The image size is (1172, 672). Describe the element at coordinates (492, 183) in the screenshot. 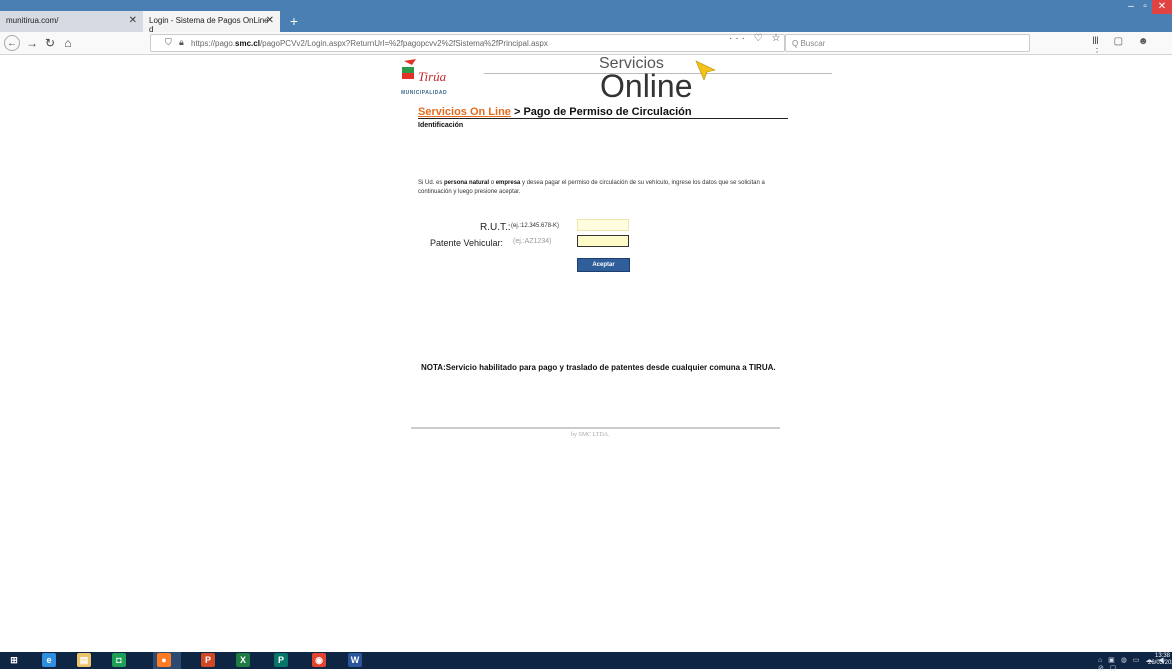

I see `intro-part: o` at that location.